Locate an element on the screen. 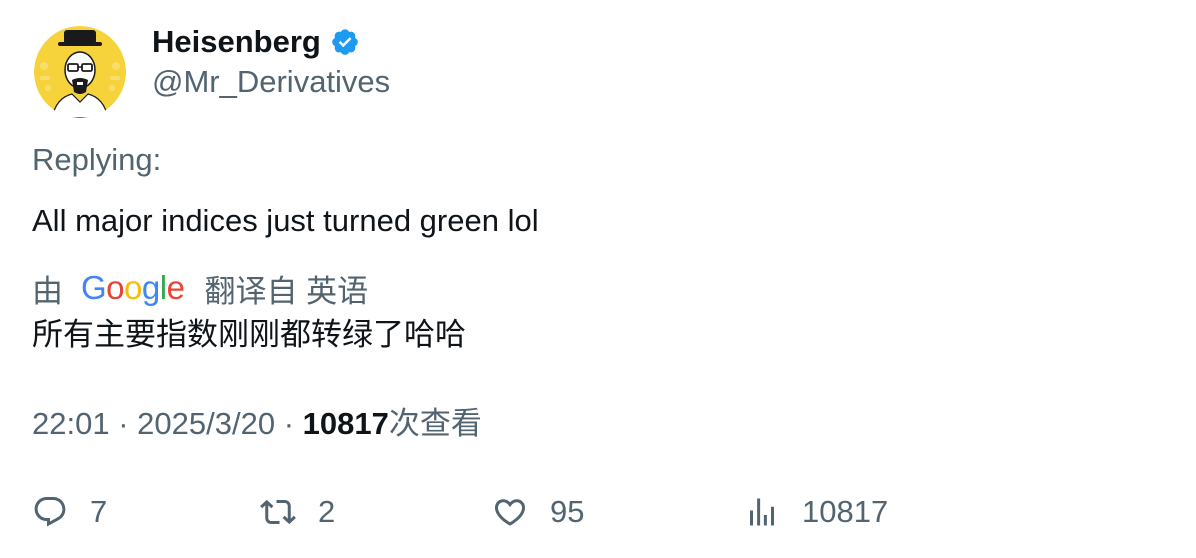 The image size is (1196, 558). display-name-text: Heisenberg is located at coordinates (236, 41).